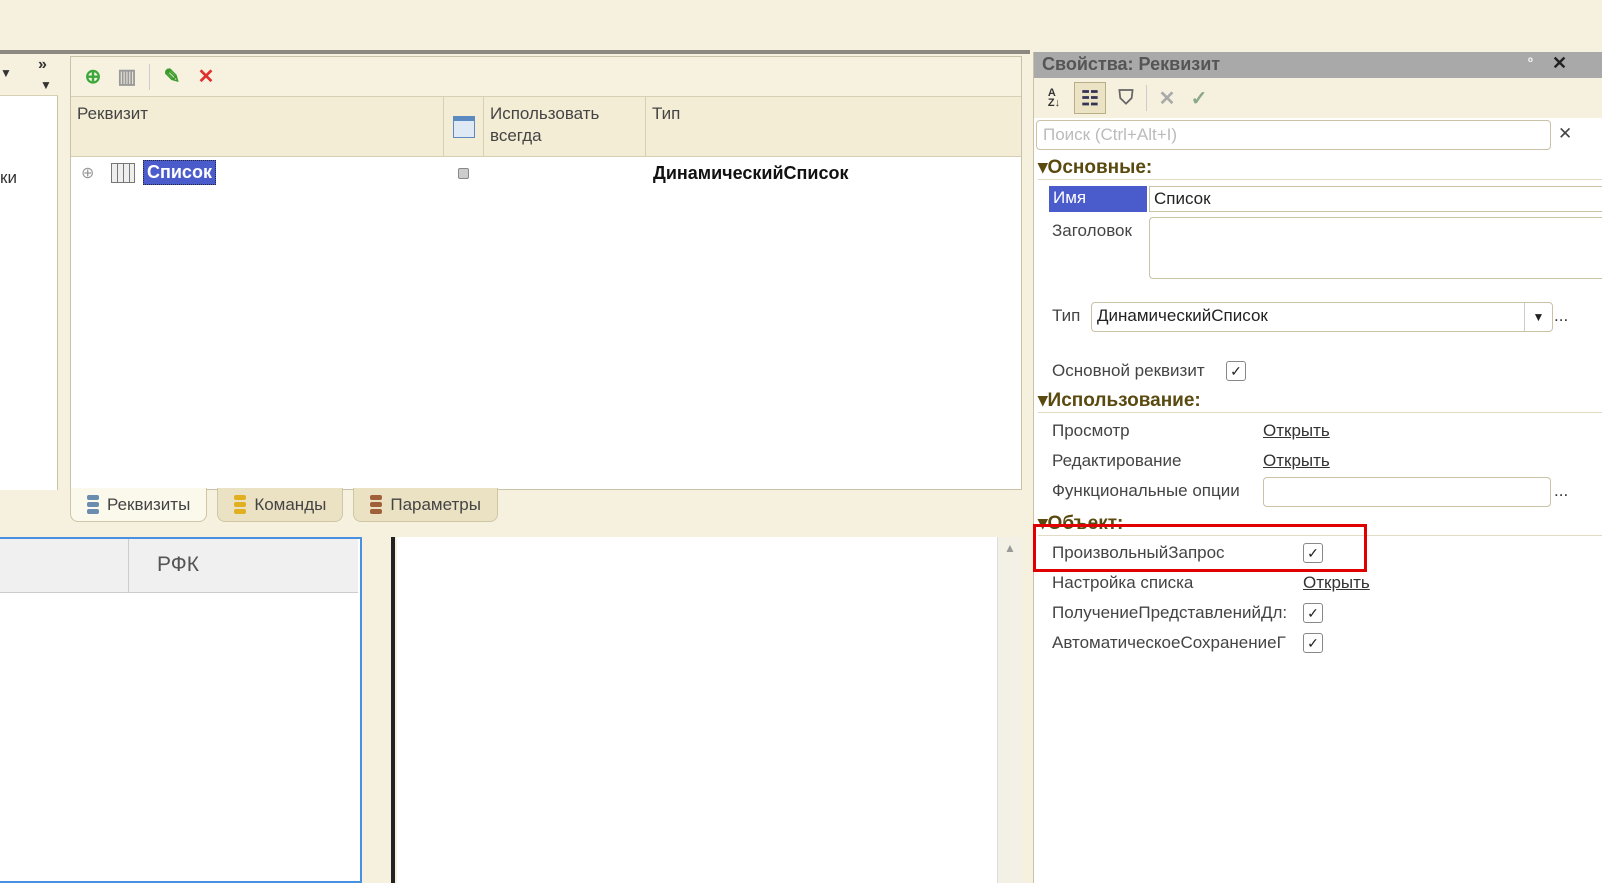 The width and height of the screenshot is (1602, 883). I want to click on pin-icon: ᵒ, so click(1530, 61).